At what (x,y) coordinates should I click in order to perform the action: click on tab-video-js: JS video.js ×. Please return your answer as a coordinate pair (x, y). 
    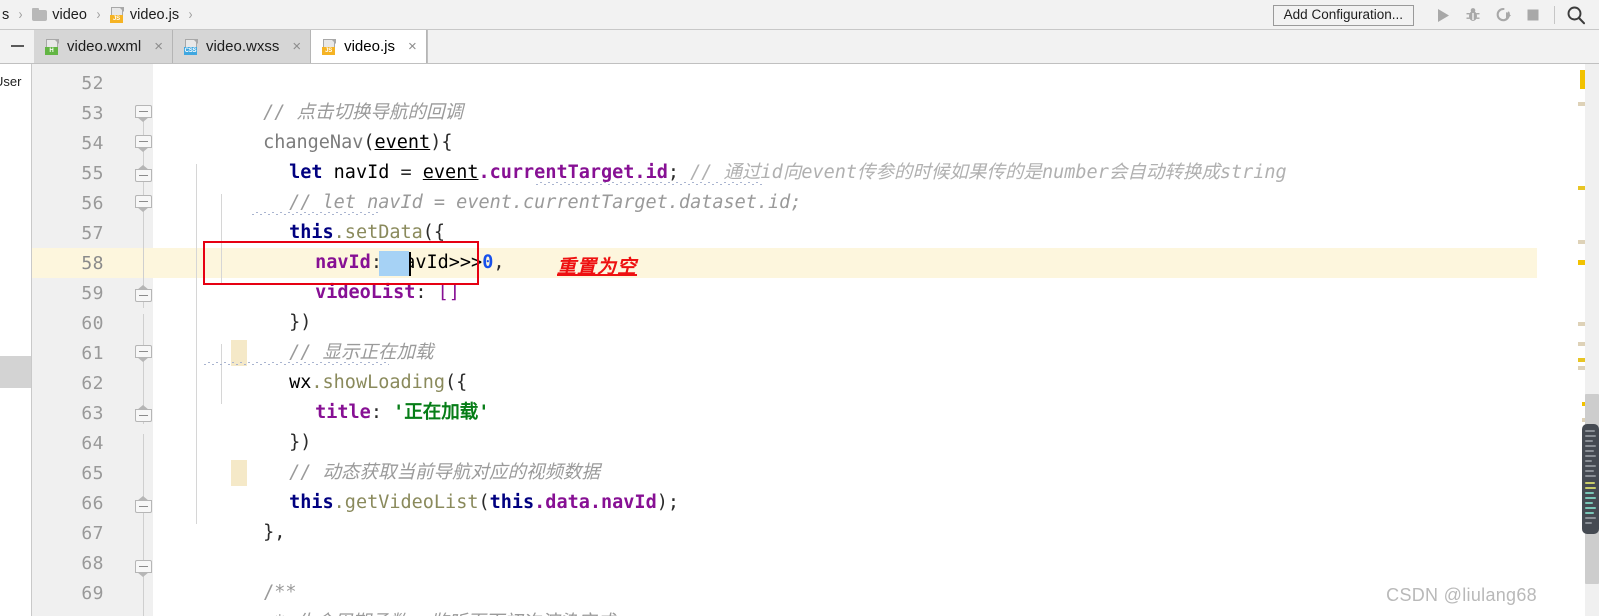
    Looking at the image, I should click on (369, 46).